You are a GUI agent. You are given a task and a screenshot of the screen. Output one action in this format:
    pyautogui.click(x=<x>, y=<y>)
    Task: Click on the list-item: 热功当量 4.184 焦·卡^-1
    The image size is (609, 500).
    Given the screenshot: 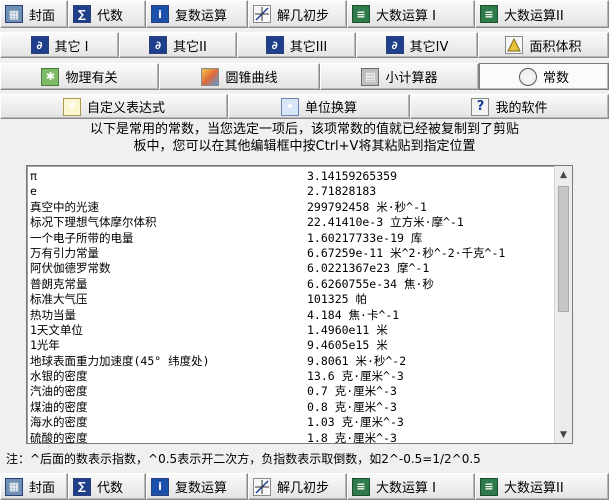 What is the action you would take?
    pyautogui.click(x=290, y=315)
    